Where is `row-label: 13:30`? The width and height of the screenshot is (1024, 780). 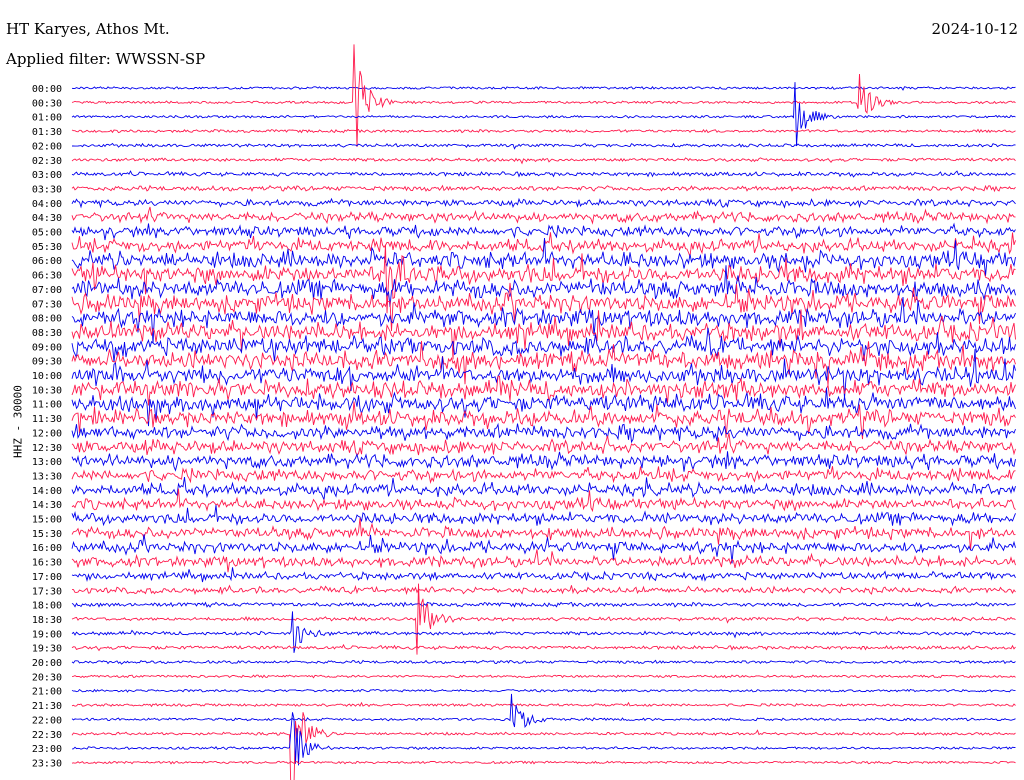 row-label: 13:30 is located at coordinates (47, 476).